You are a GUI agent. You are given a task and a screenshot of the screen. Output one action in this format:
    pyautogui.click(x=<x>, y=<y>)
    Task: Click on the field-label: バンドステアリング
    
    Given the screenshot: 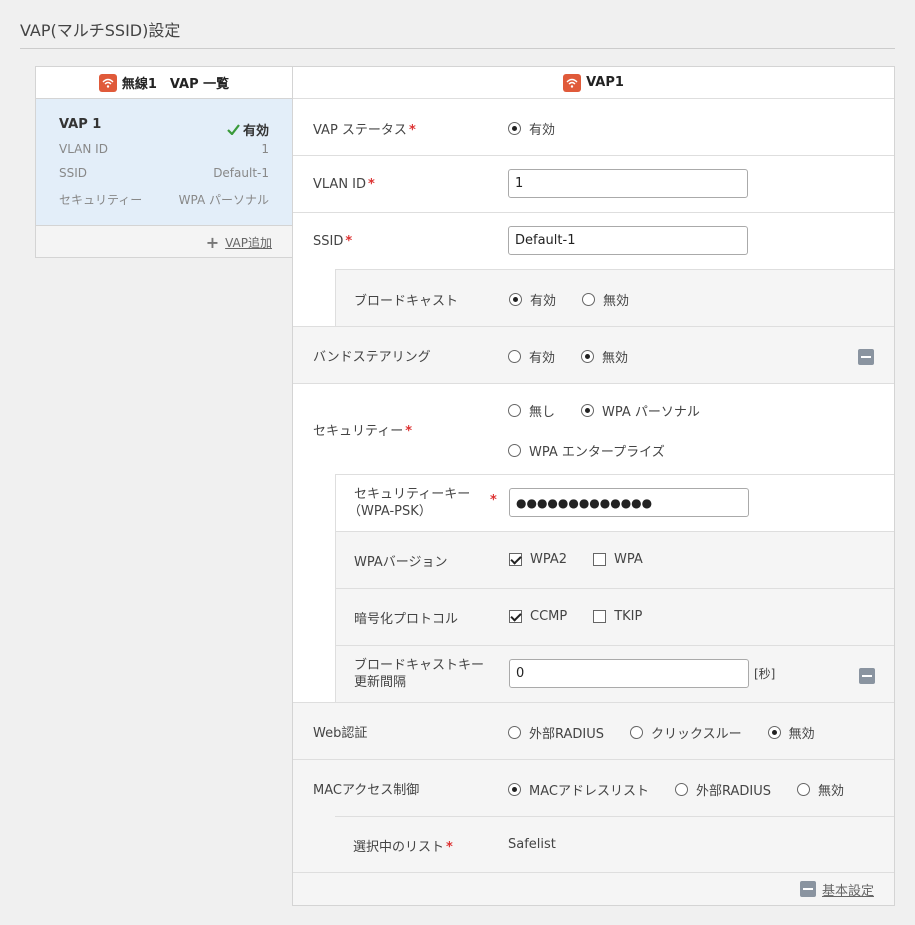 What is the action you would take?
    pyautogui.click(x=372, y=357)
    